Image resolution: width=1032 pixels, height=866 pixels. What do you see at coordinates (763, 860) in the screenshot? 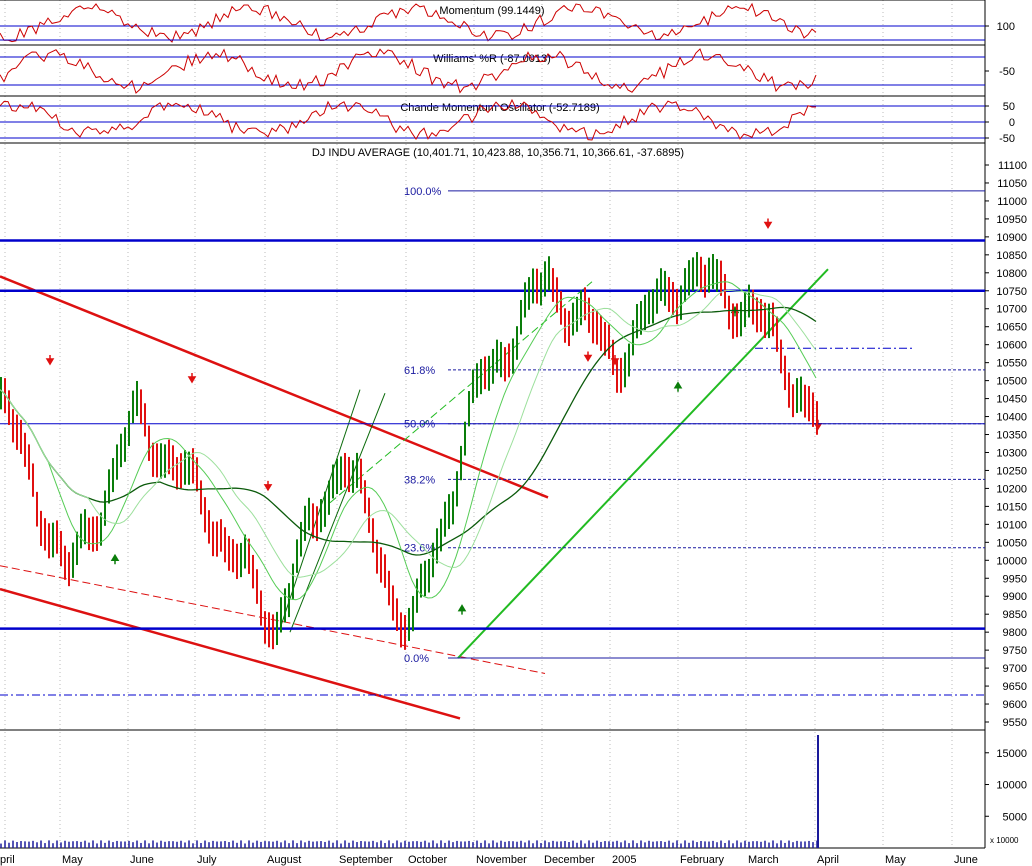
I see `x-tick-label: March` at bounding box center [763, 860].